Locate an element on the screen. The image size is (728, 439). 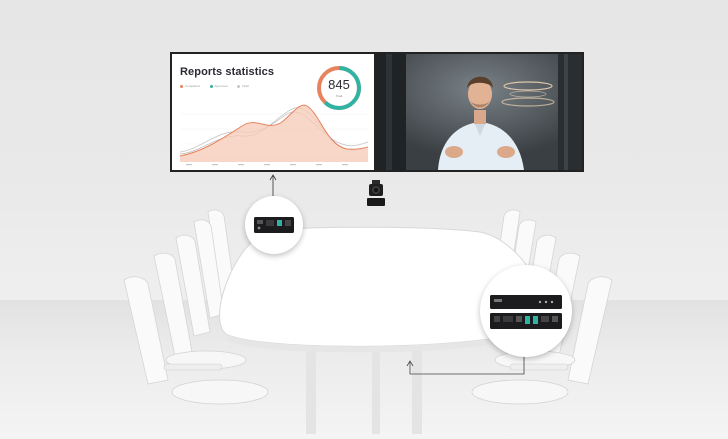
video-extender-device-icon is located at coordinates (274, 225).